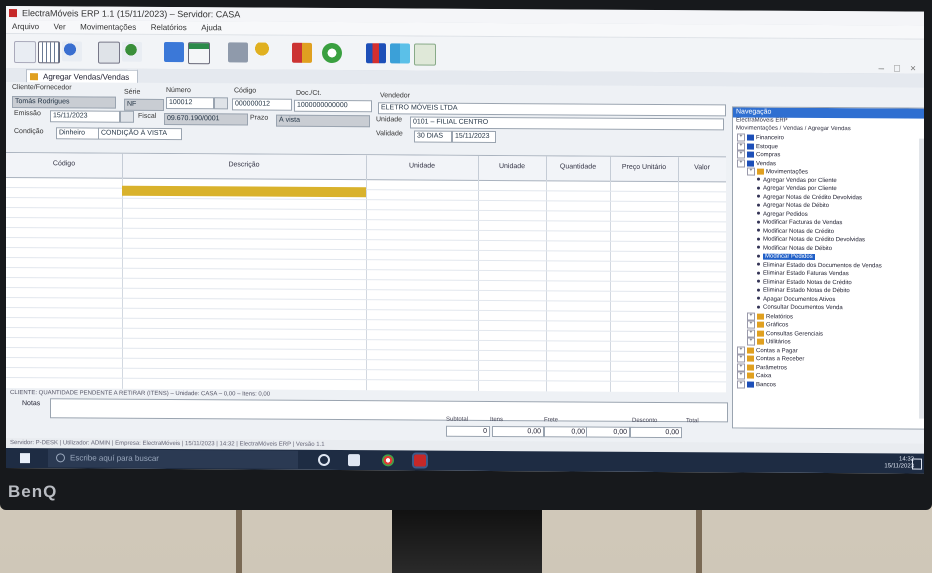 Image resolution: width=932 pixels, height=573 pixels. What do you see at coordinates (42, 88) in the screenshot?
I see `cliente-label: Cliente/Fornecedor` at bounding box center [42, 88].